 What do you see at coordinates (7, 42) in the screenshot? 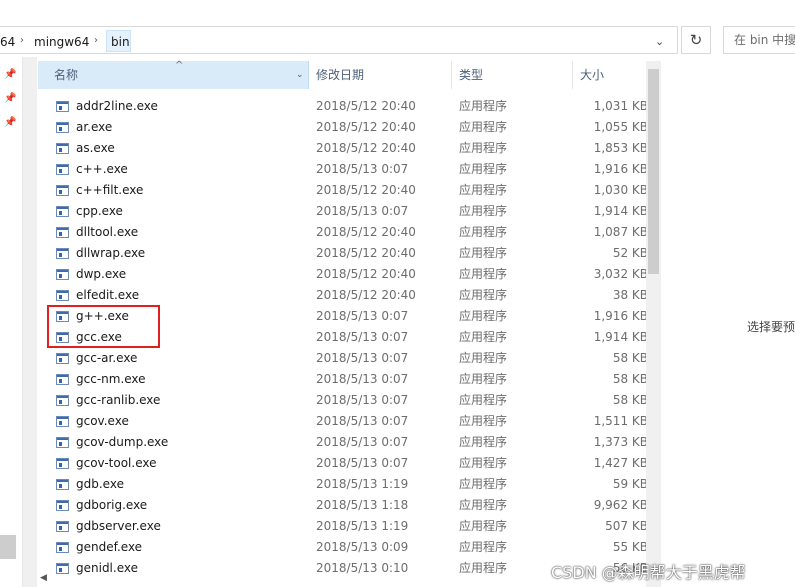
I see `breadcrumb-item: 64` at bounding box center [7, 42].